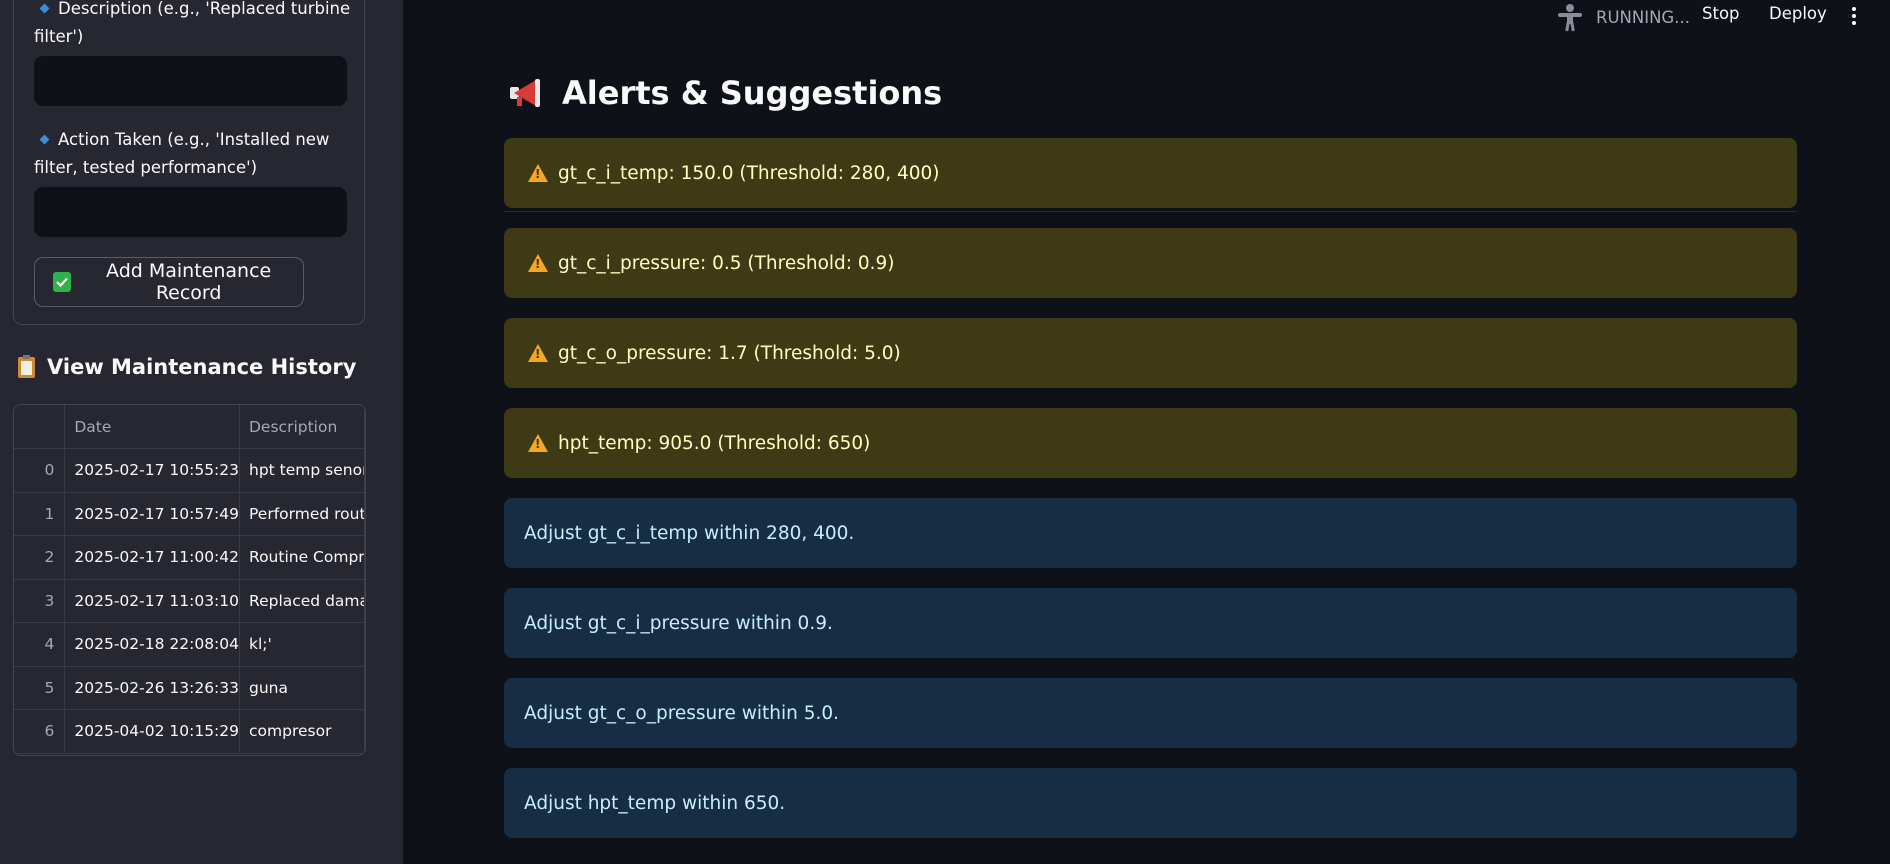  Describe the element at coordinates (302, 427) in the screenshot. I see `column-header-description: Description` at that location.